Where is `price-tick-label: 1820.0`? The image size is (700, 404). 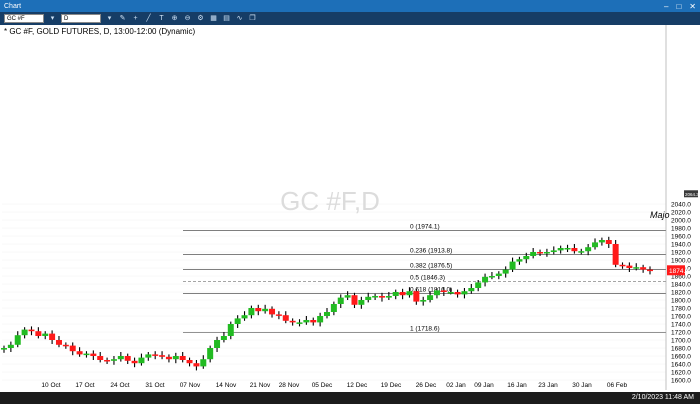 price-tick-label: 1820.0 is located at coordinates (681, 293).